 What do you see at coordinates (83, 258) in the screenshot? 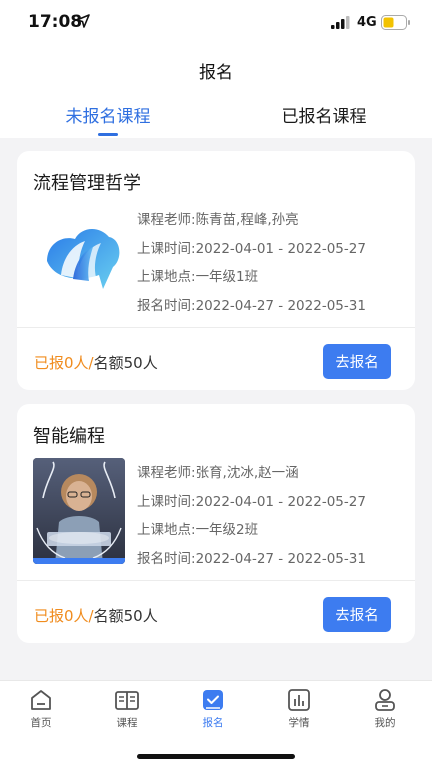
I see `cloud-logo-icon` at bounding box center [83, 258].